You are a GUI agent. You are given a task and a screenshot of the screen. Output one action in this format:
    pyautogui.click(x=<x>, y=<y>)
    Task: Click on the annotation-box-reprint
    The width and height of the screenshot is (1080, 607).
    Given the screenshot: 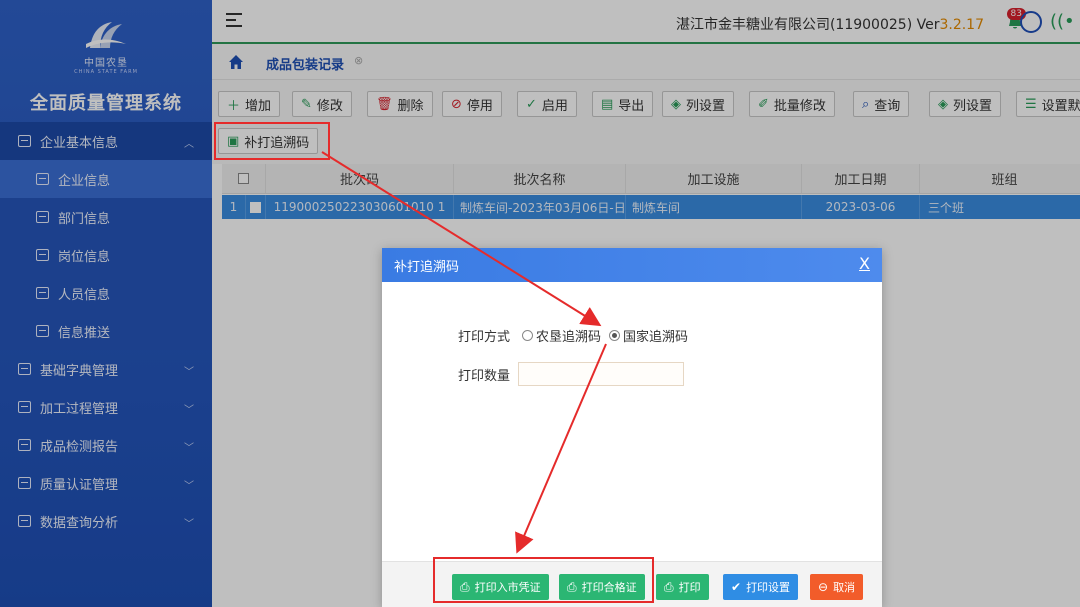 What is the action you would take?
    pyautogui.click(x=272, y=141)
    